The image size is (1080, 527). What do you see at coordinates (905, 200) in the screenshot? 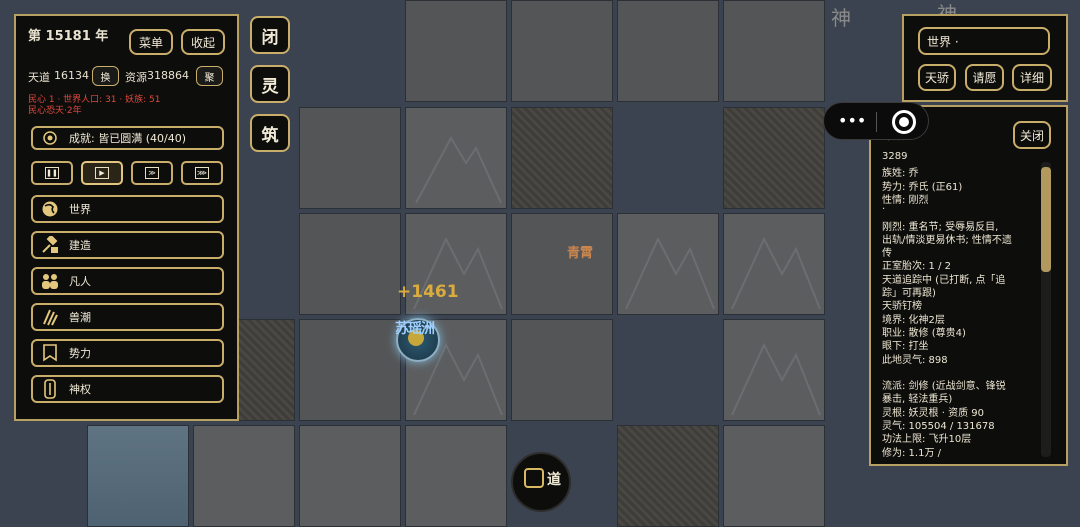
I see `info-line: 性情: 刚烈` at bounding box center [905, 200].